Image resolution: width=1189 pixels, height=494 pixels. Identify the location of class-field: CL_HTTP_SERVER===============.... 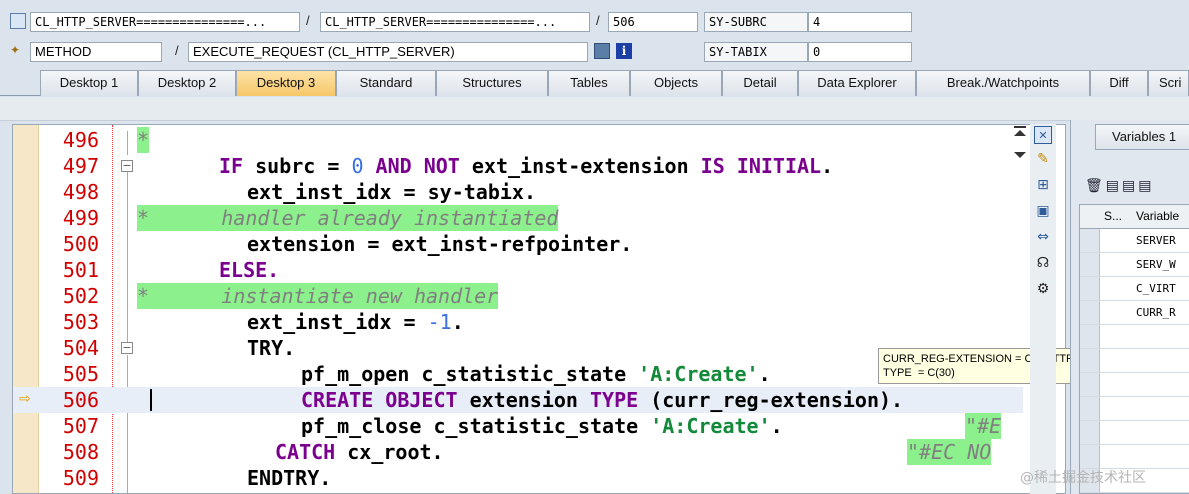
(165, 22).